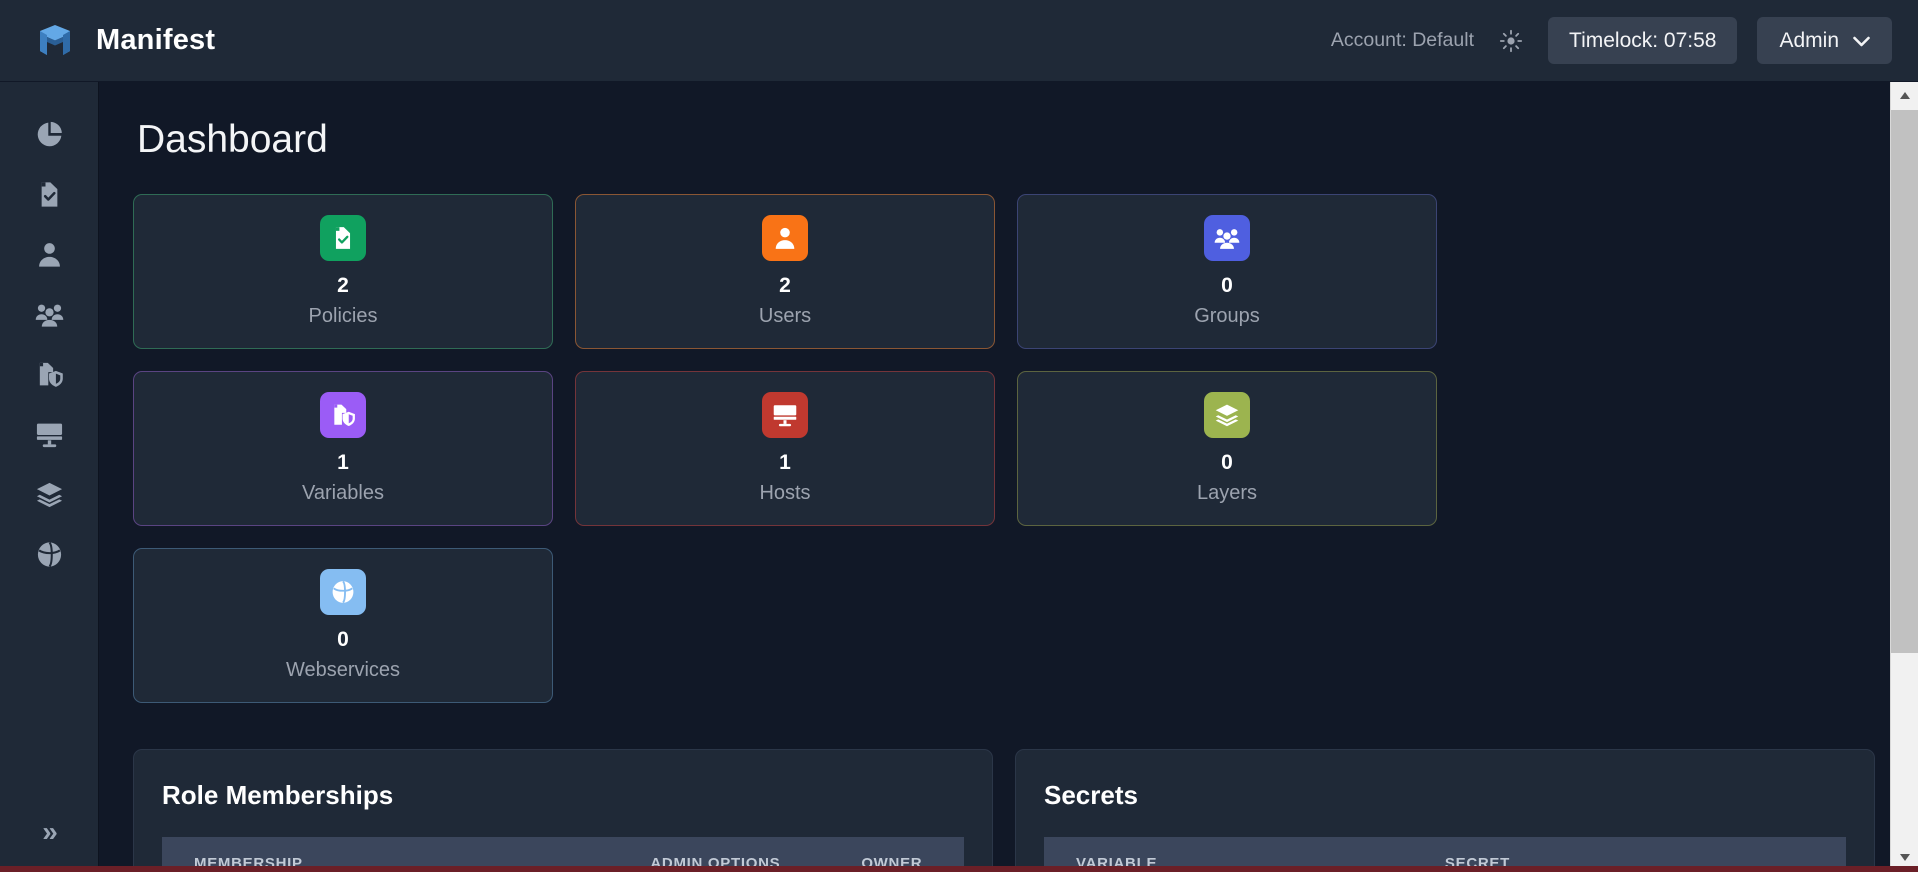 The width and height of the screenshot is (1918, 872). Describe the element at coordinates (1227, 271) in the screenshot. I see `stat-card-groups: 0 Groups` at that location.